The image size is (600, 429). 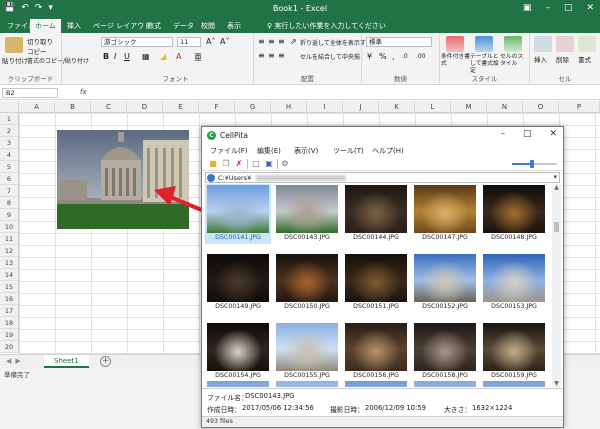 I want to click on format-as-table-button: テーブルとして書式設定, so click(x=485, y=64).